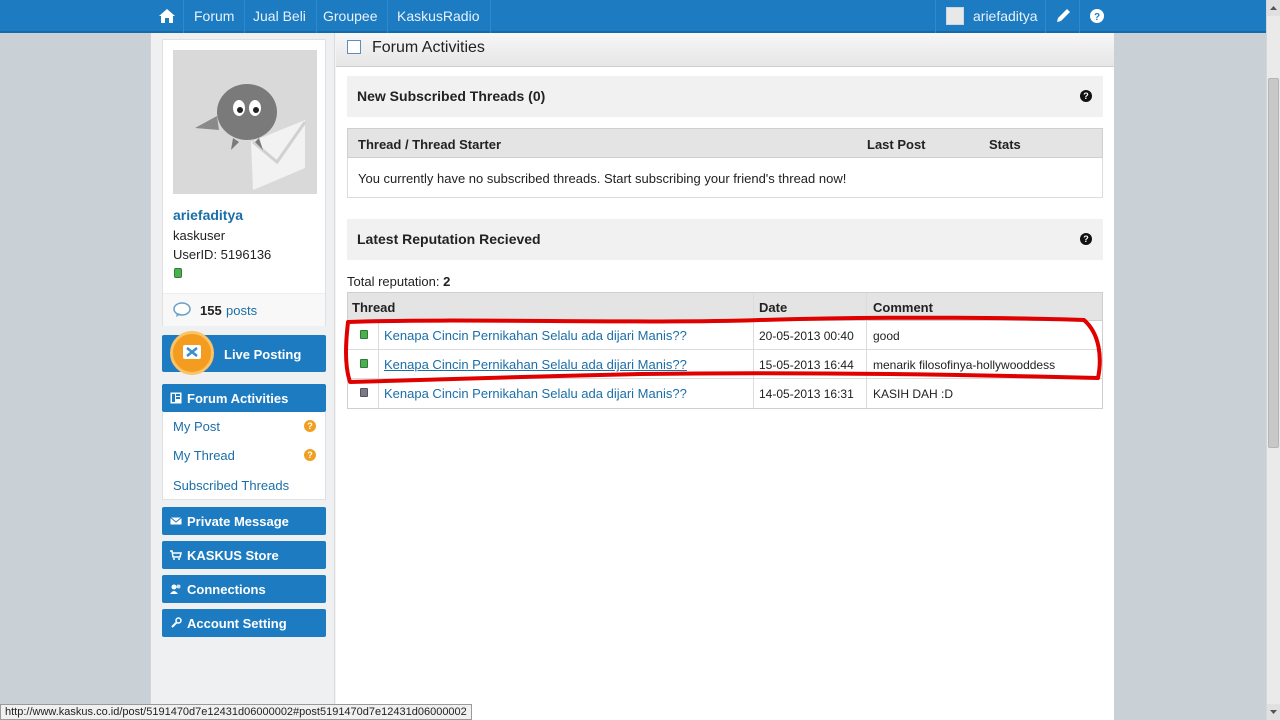 The width and height of the screenshot is (1280, 720). I want to click on my-thread-info-icon: ?, so click(310, 455).